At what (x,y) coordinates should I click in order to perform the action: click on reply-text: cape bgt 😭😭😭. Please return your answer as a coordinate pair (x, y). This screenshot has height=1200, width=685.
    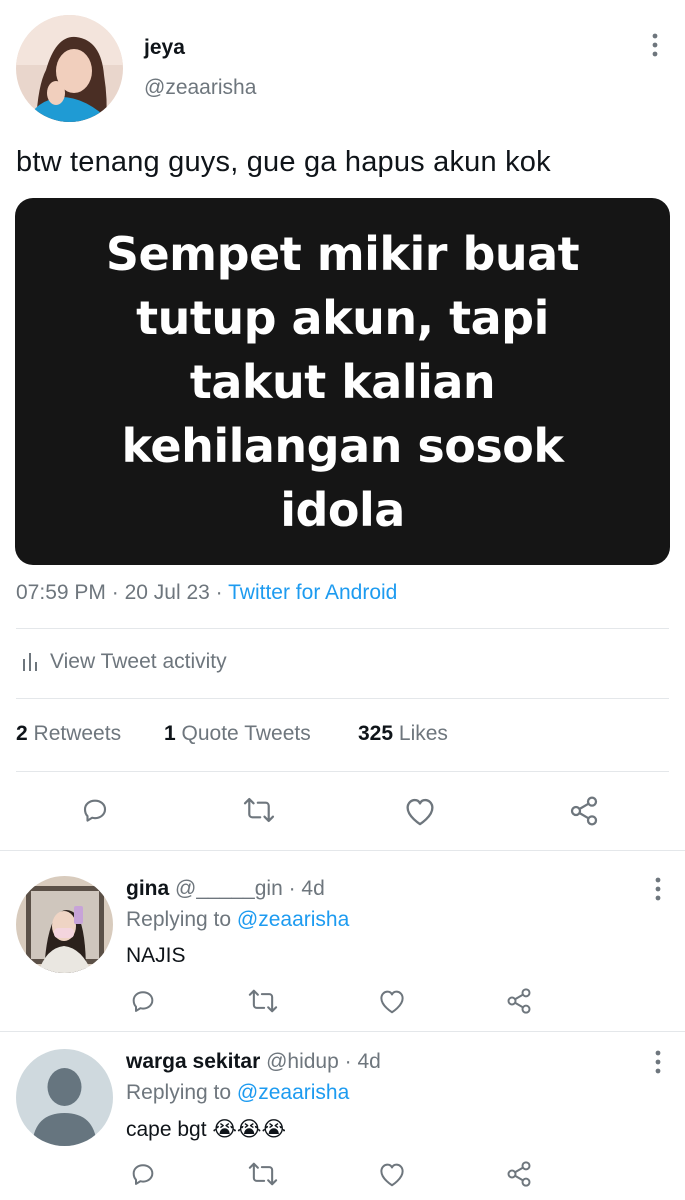
    Looking at the image, I should click on (206, 1129).